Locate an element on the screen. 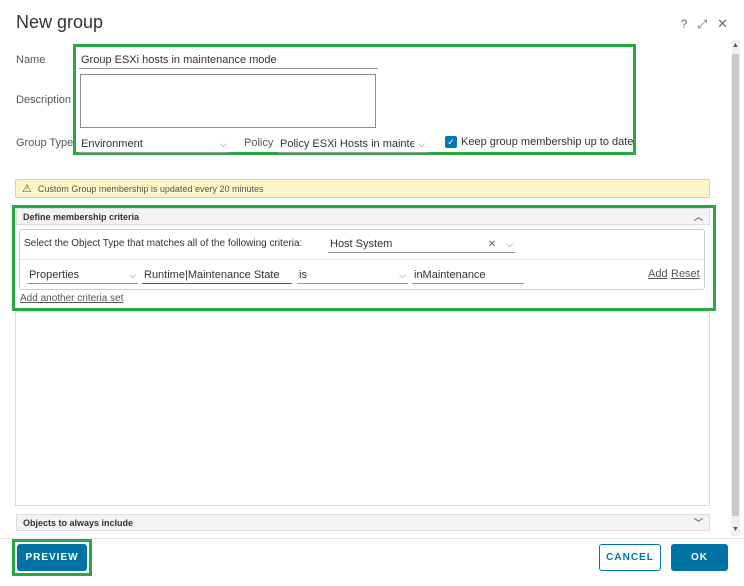 This screenshot has width=744, height=586. criteria-category-value: Properties is located at coordinates (54, 275).